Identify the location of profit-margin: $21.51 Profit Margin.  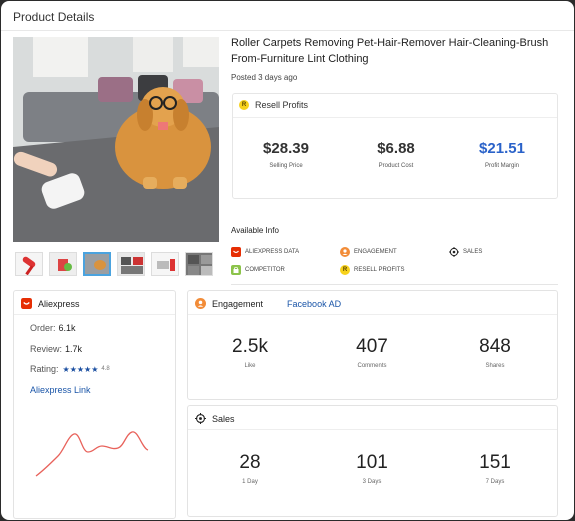
(502, 154).